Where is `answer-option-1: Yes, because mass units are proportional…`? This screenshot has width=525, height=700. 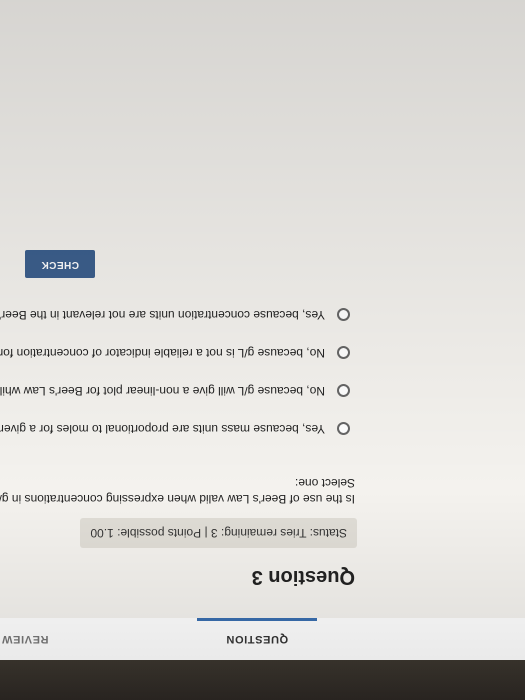
answer-option-1: Yes, because mass units are proportional… is located at coordinates (175, 429).